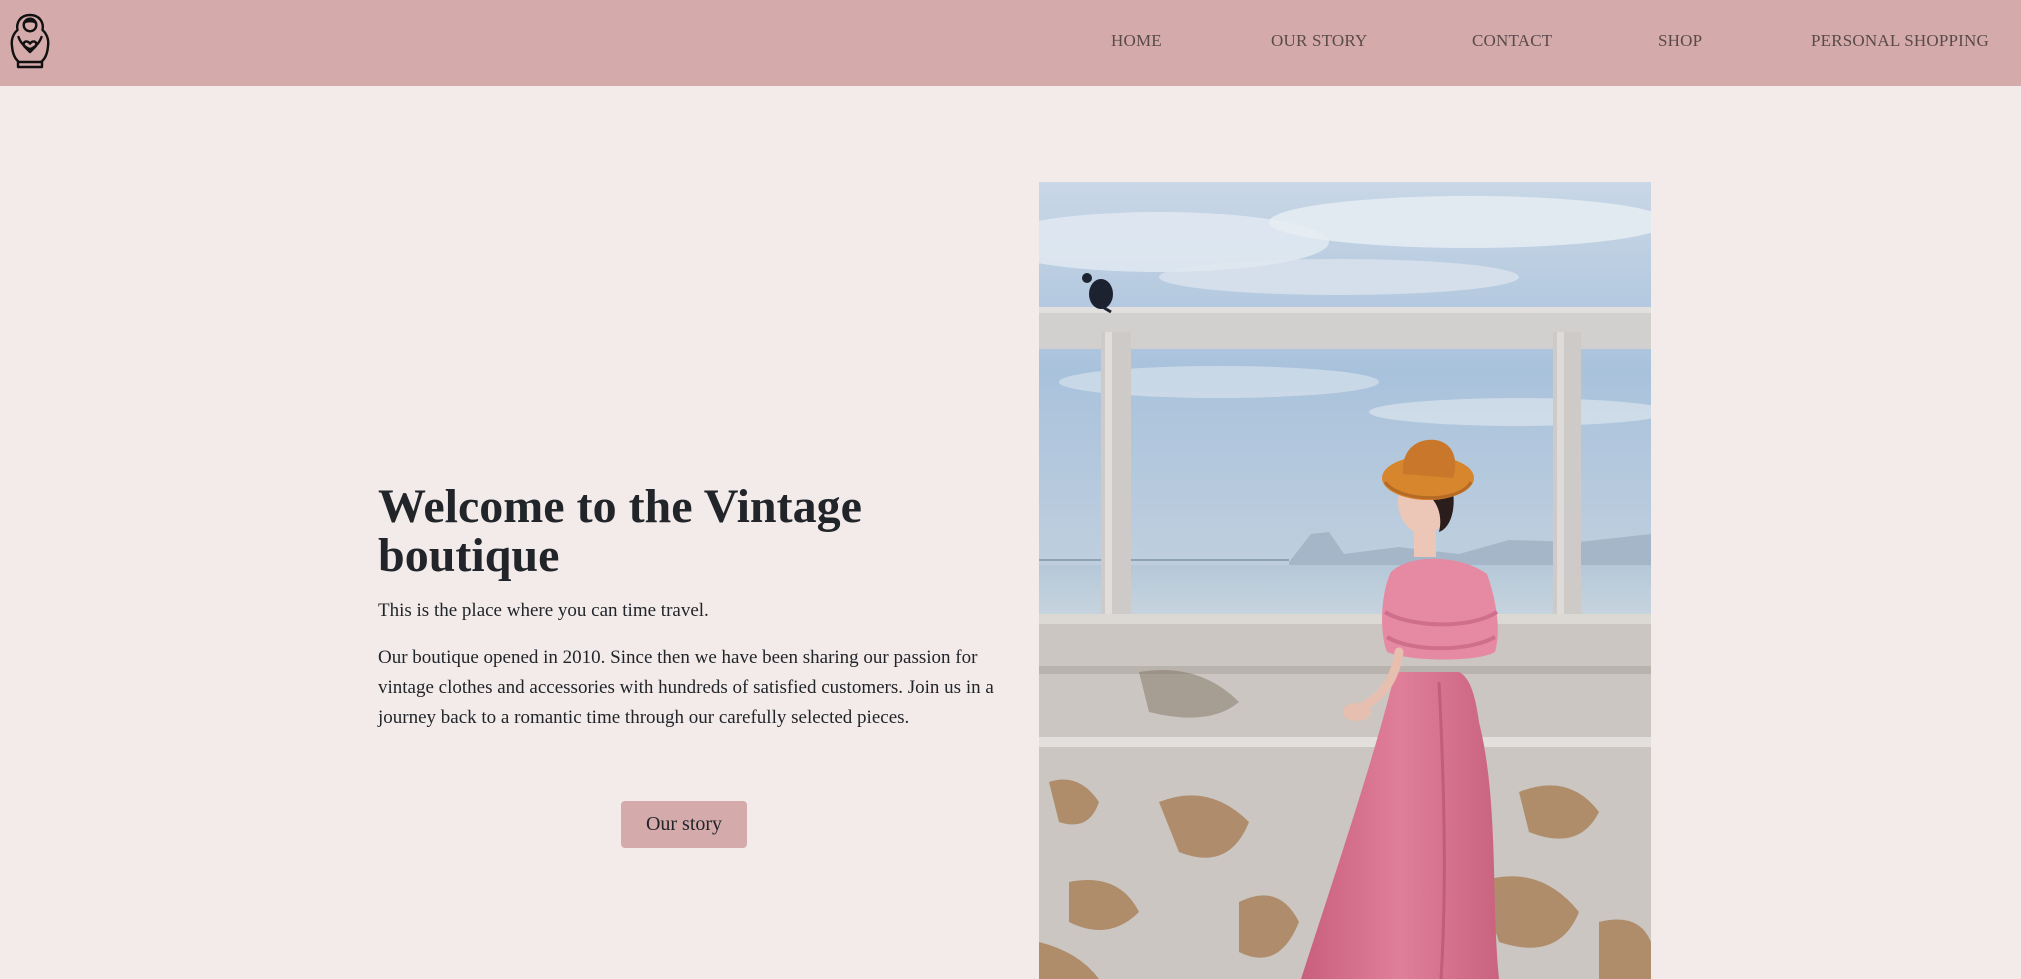 The width and height of the screenshot is (2021, 979). What do you see at coordinates (1900, 41) in the screenshot?
I see `nav-personal-shopping: PERSONAL SHOPPING` at bounding box center [1900, 41].